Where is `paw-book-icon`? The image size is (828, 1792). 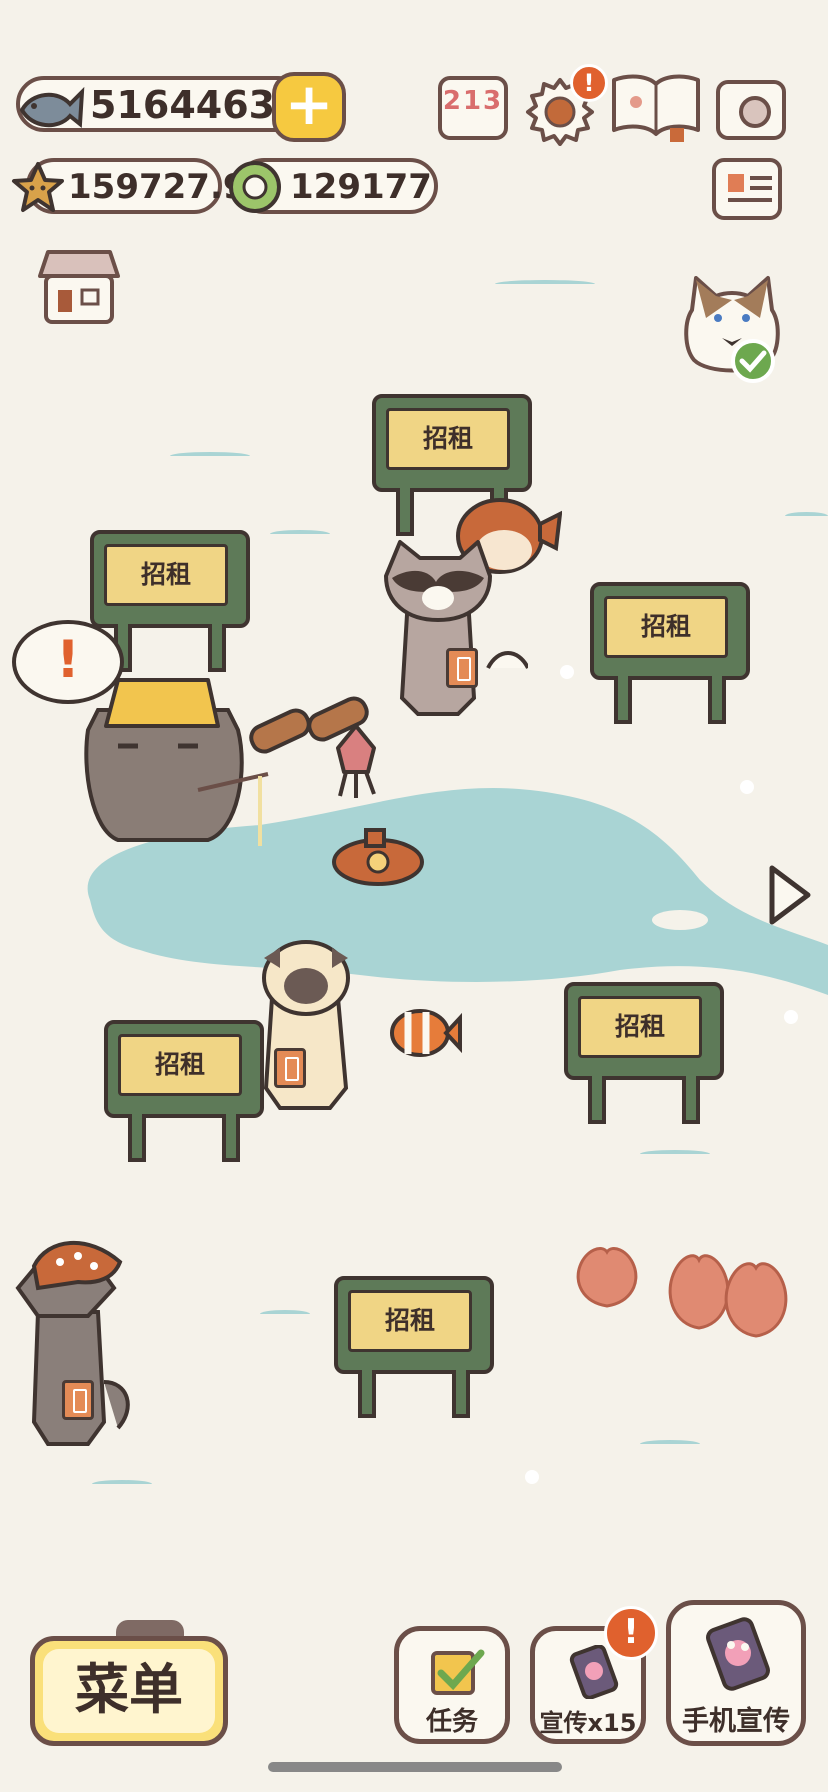
paw-book-icon is located at coordinates (656, 107).